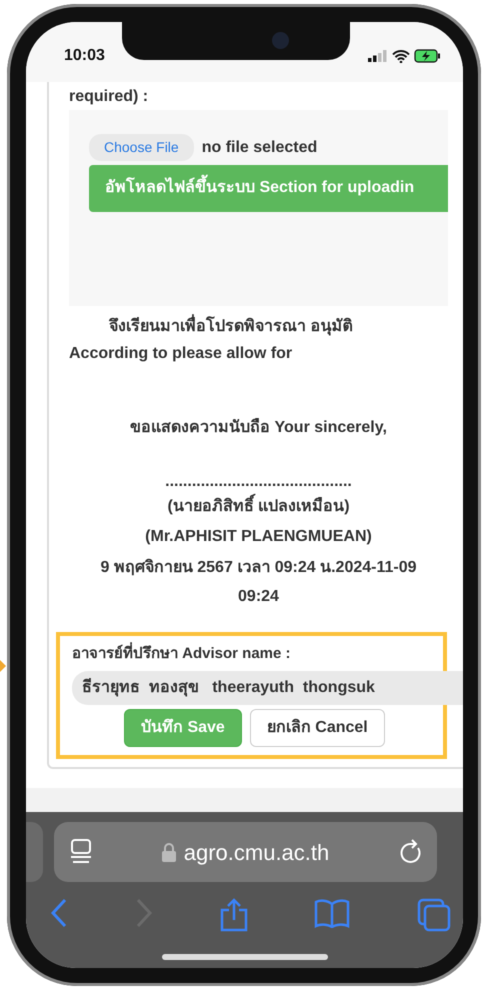 This screenshot has width=488, height=989. Describe the element at coordinates (257, 852) in the screenshot. I see `url-text: agro.cmu.ac.th` at that location.